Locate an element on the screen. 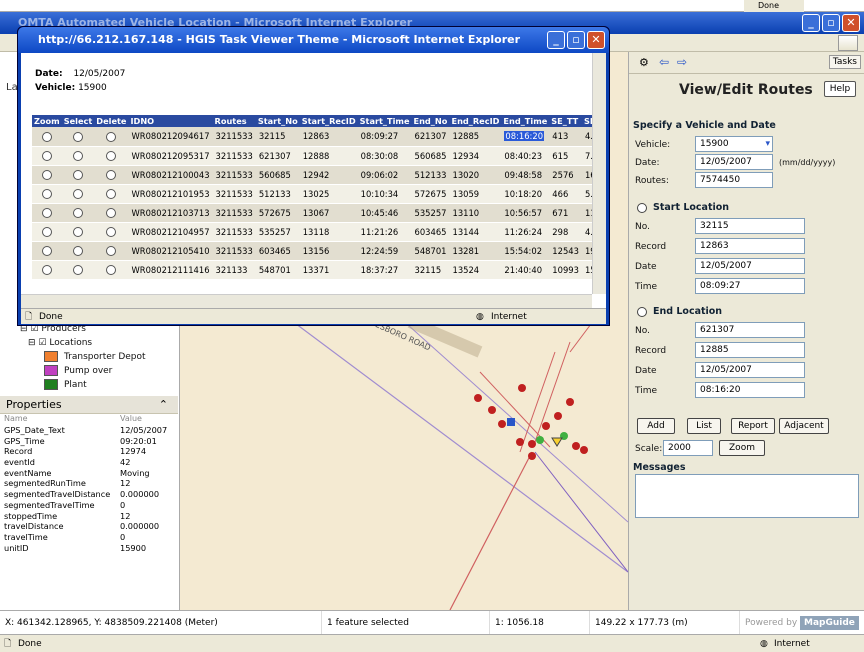  column-header: Start_Time is located at coordinates (384, 121).